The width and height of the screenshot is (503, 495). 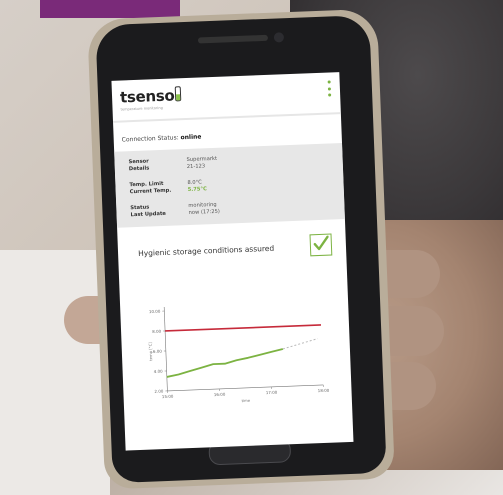 I want to click on y-axis-label: temp [°C], so click(x=150, y=351).